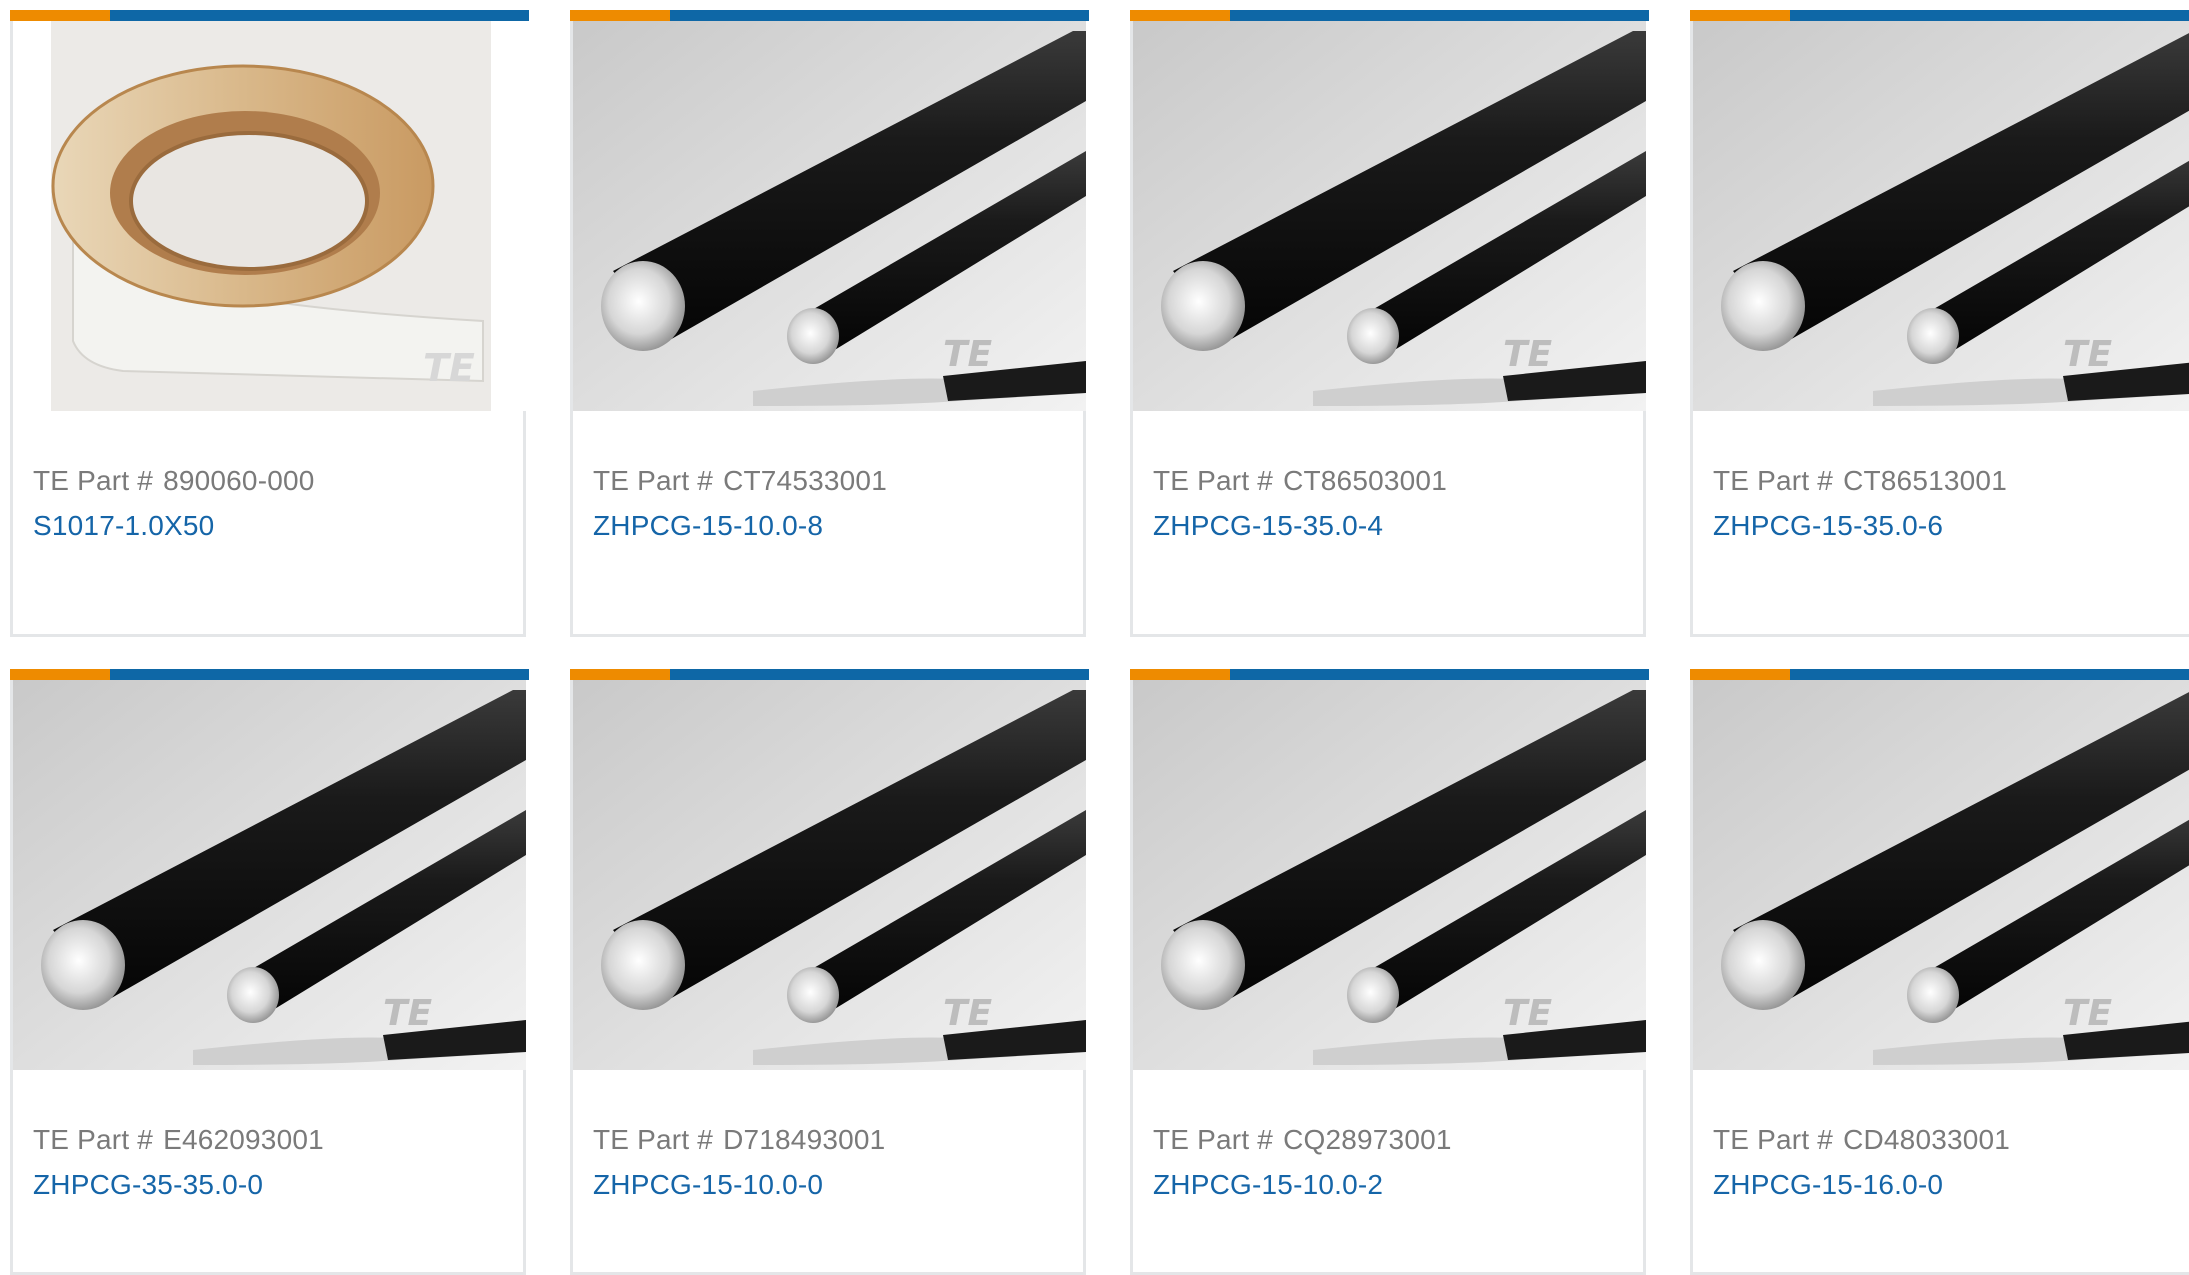 The image size is (2189, 1275). I want to click on product-card: TE TE Part # CQ28973001 ZHPCG-15-10.0-2, so click(1389, 972).